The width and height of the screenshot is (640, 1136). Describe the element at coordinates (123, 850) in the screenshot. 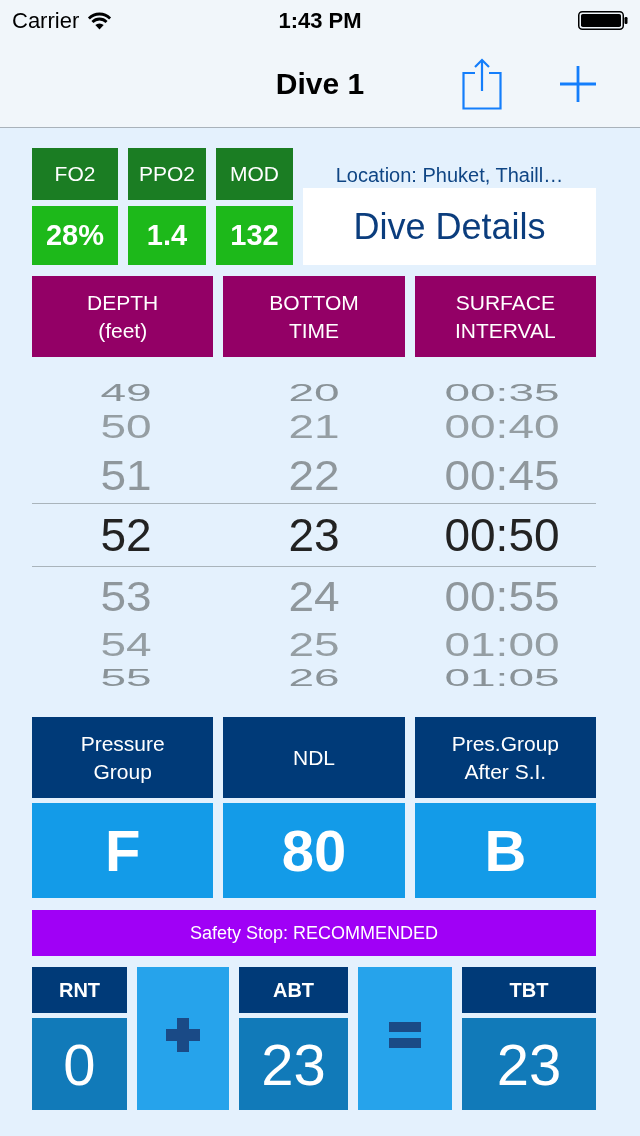

I see `result-value: F` at that location.